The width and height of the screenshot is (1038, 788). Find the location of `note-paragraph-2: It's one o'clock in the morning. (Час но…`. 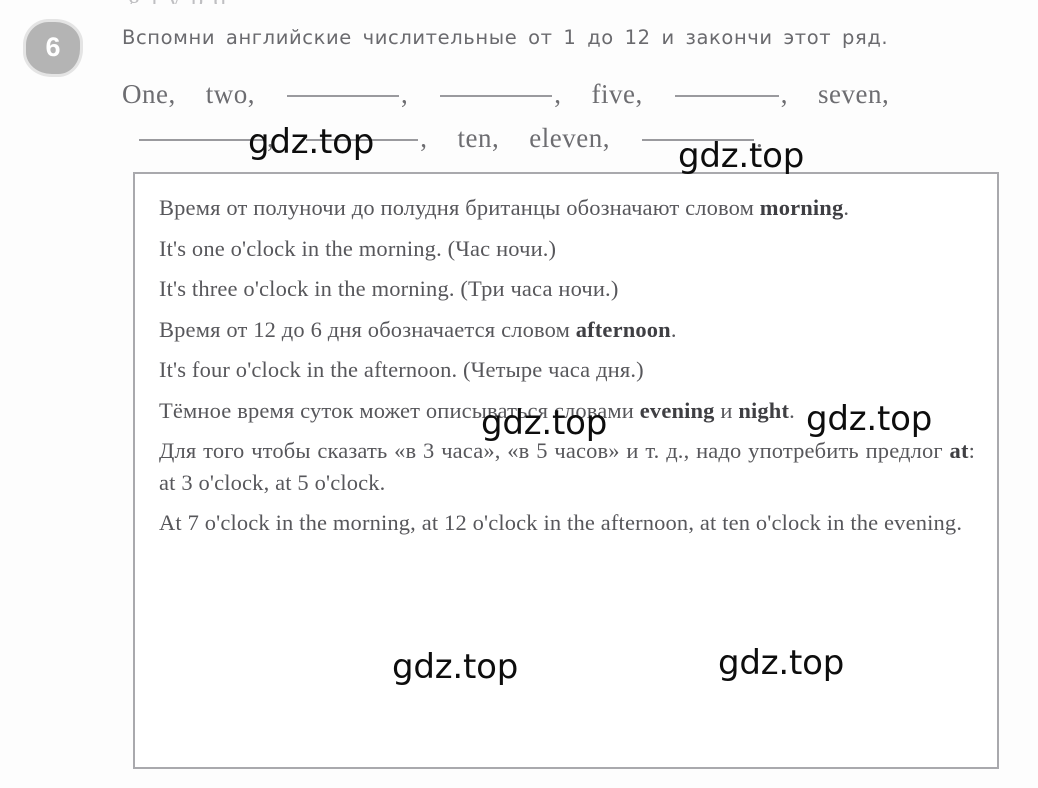

note-paragraph-2: It's one o'clock in the morning. (Час но… is located at coordinates (358, 248).